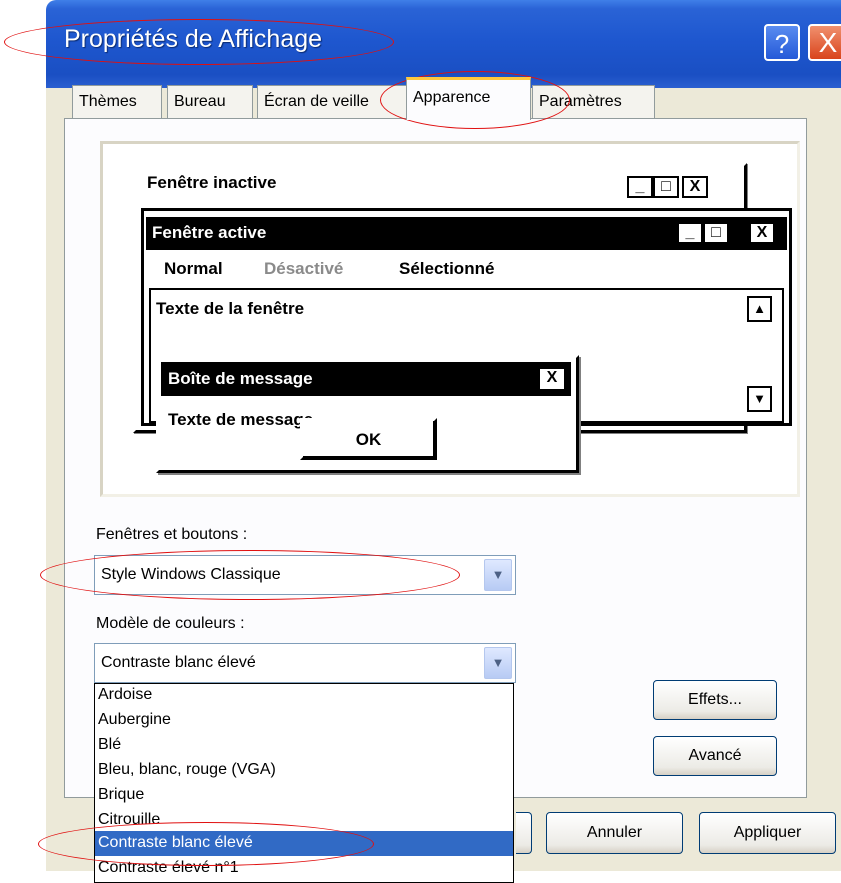 The width and height of the screenshot is (841, 883). Describe the element at coordinates (762, 233) in the screenshot. I see `active-close-icon: X` at that location.